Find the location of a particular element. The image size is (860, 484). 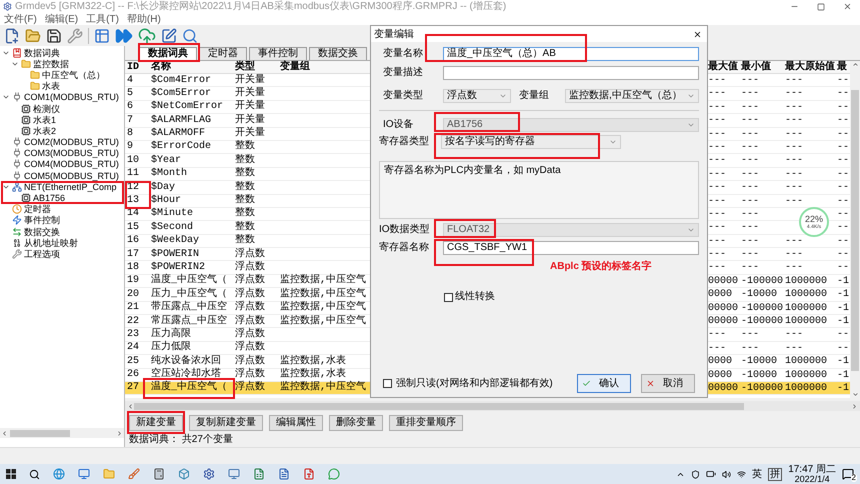

table-cell: $Minute is located at coordinates (172, 214).